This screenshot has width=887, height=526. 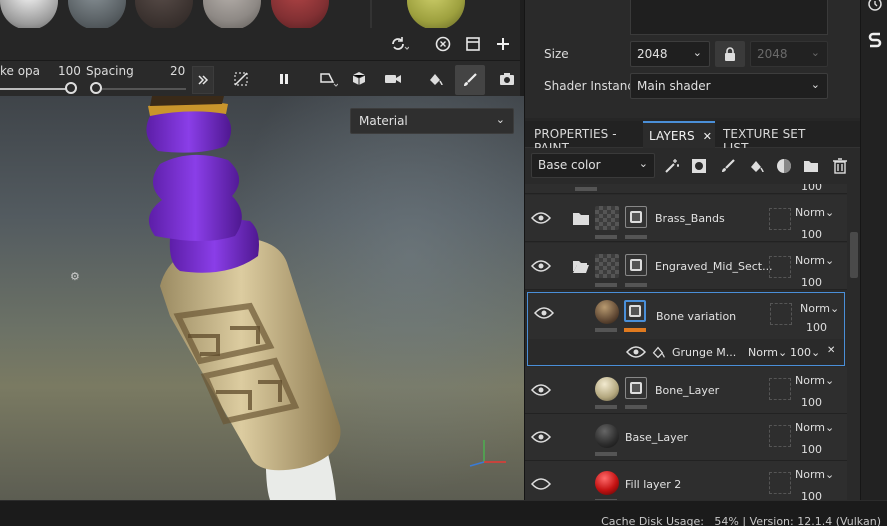 What do you see at coordinates (679, 134) in the screenshot?
I see `tab-layers: LAYERS ✕` at bounding box center [679, 134].